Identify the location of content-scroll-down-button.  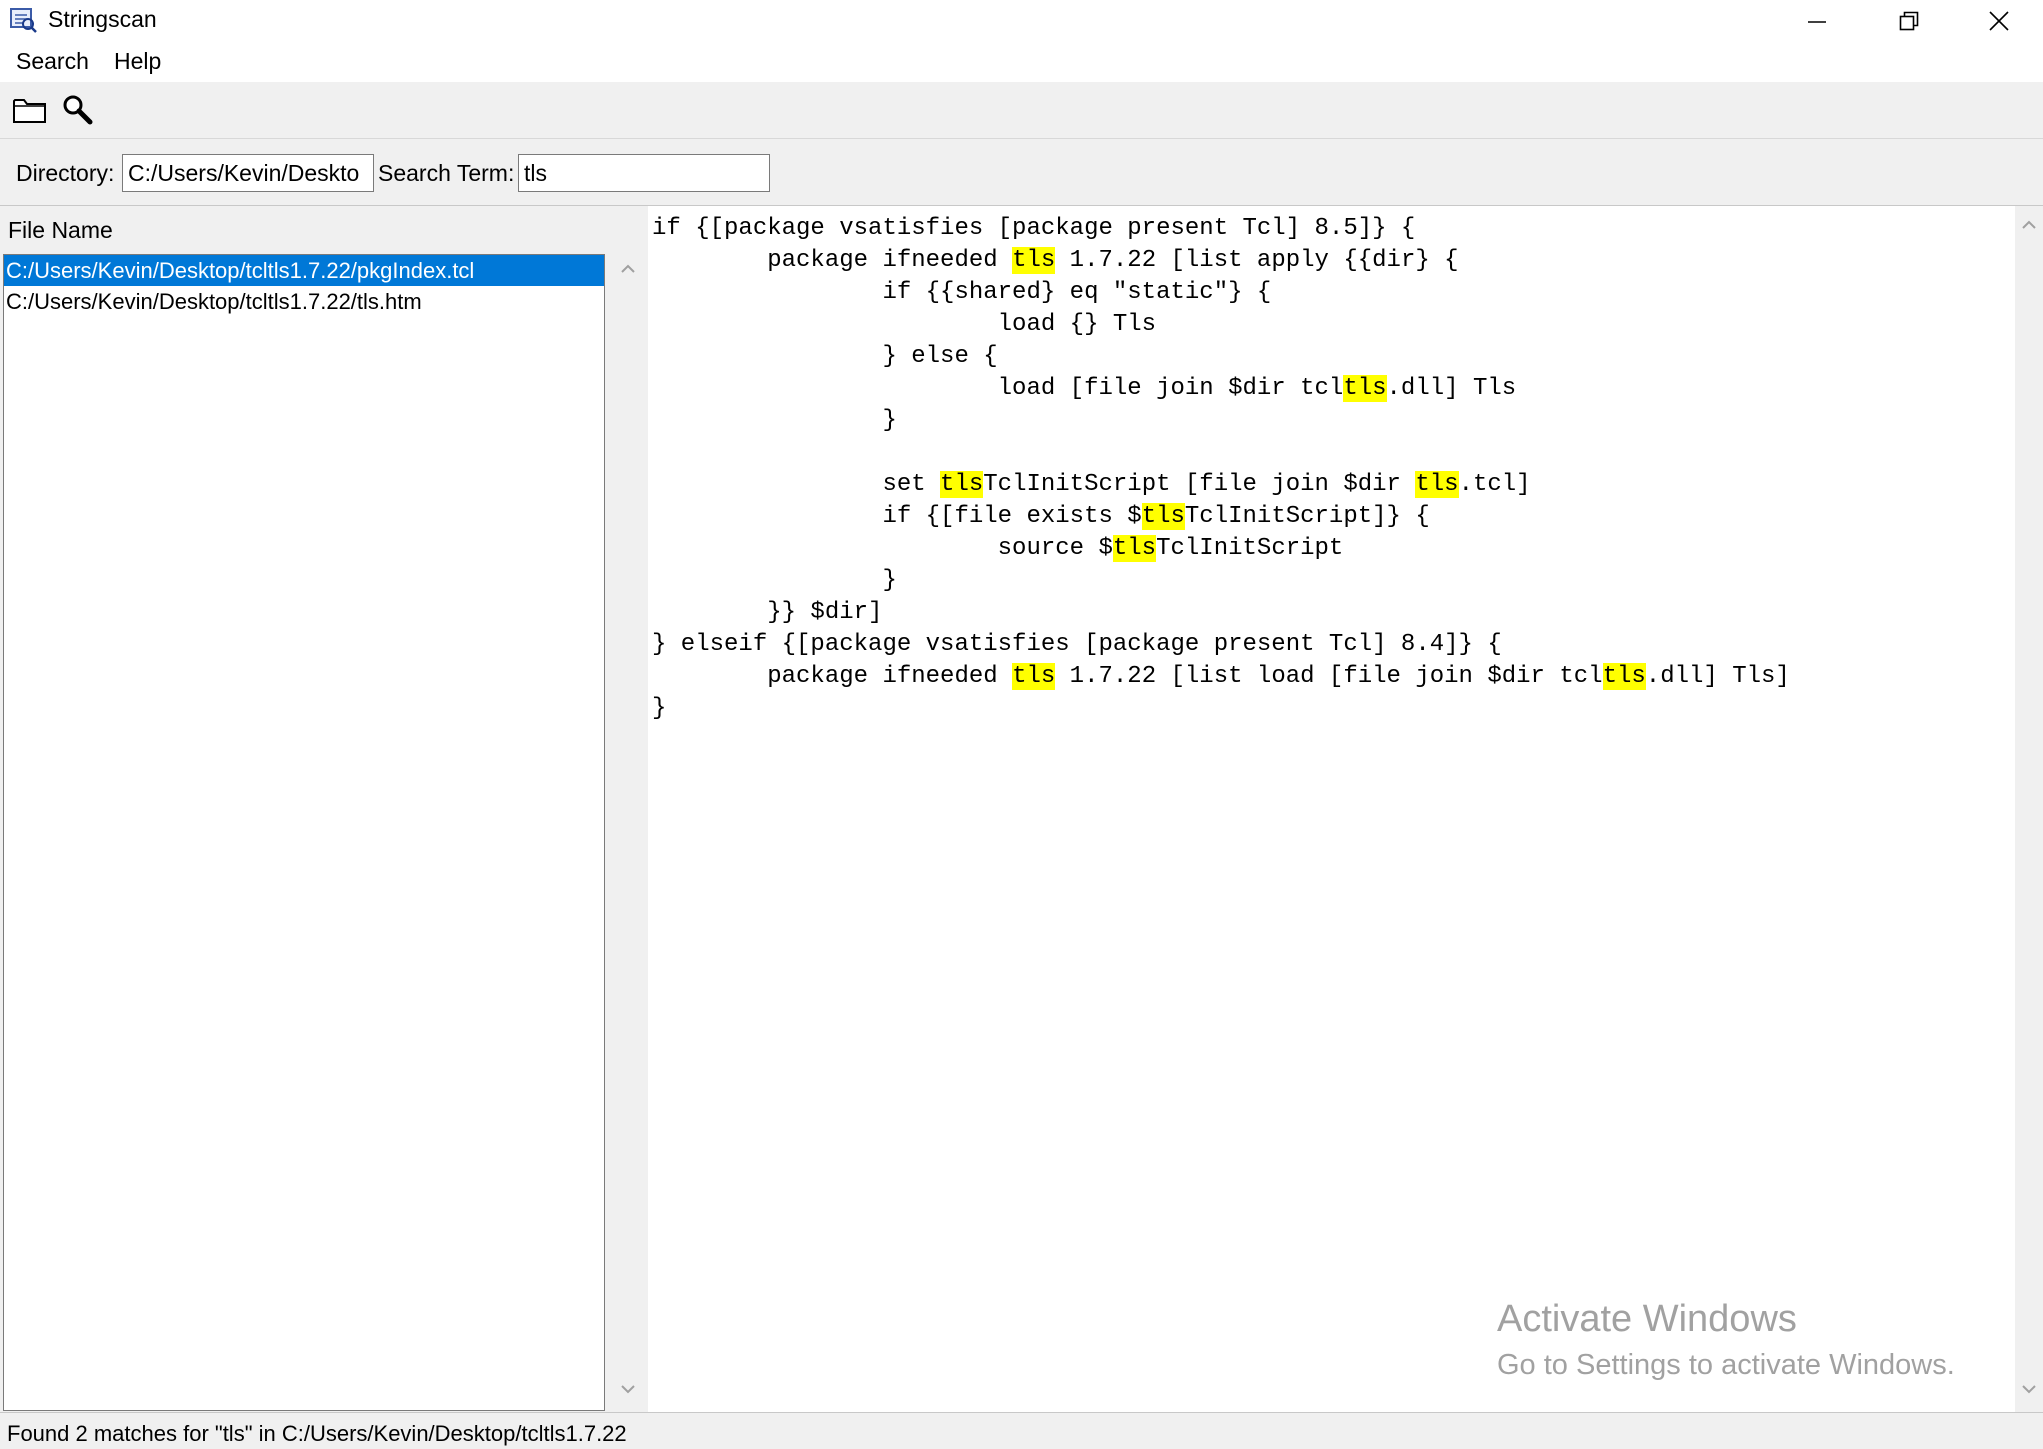
(2029, 1389).